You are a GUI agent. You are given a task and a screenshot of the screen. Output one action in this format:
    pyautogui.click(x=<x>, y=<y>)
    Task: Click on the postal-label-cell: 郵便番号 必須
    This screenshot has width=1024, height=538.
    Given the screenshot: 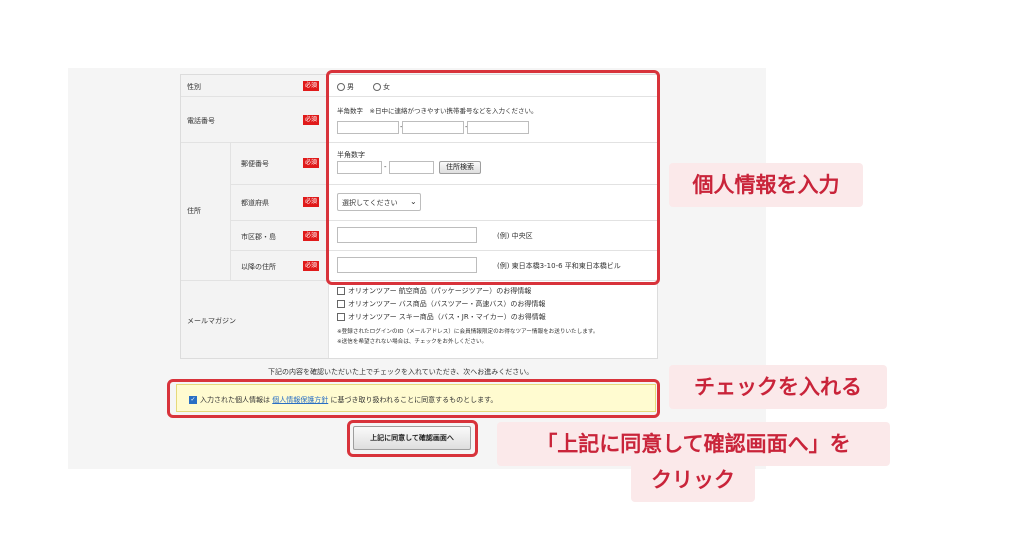 What is the action you would take?
    pyautogui.click(x=280, y=164)
    